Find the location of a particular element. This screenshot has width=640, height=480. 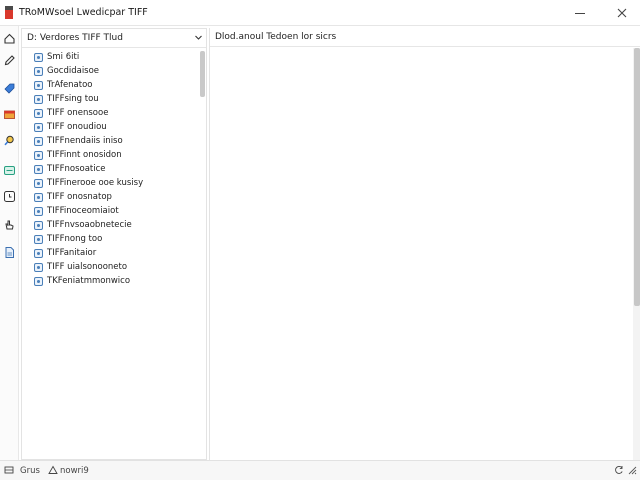

file-label: TIFF onoudiou is located at coordinates (77, 127).